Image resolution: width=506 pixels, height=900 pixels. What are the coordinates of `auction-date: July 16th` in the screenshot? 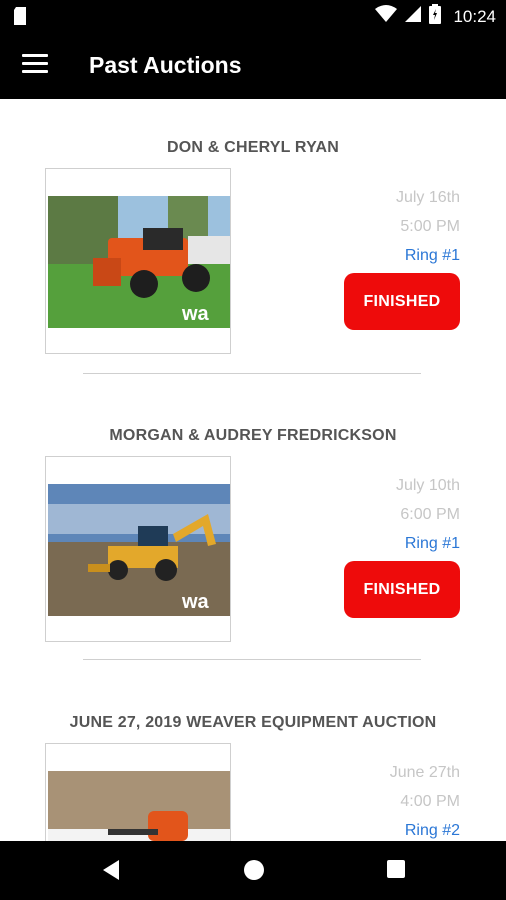 It's located at (427, 197).